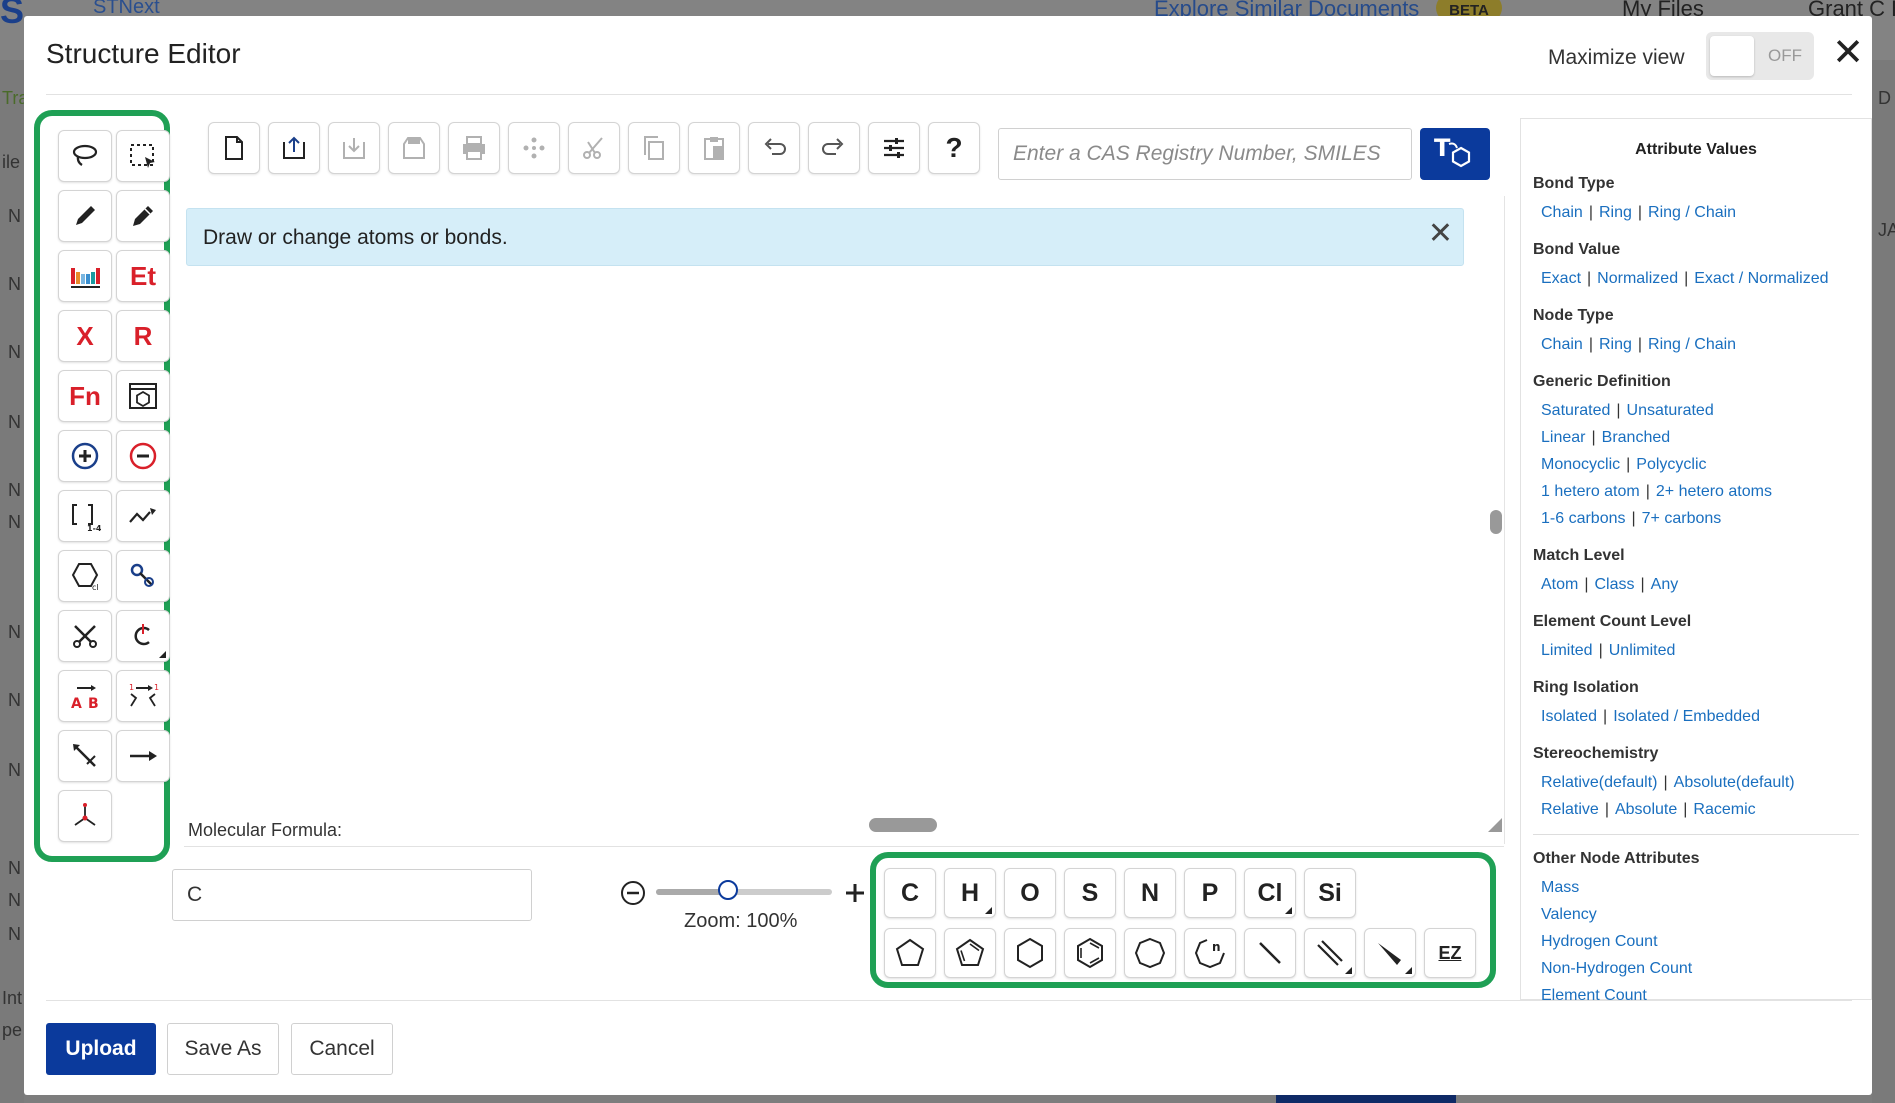 This screenshot has height=1103, width=1895. I want to click on atom-button-c: C, so click(910, 893).